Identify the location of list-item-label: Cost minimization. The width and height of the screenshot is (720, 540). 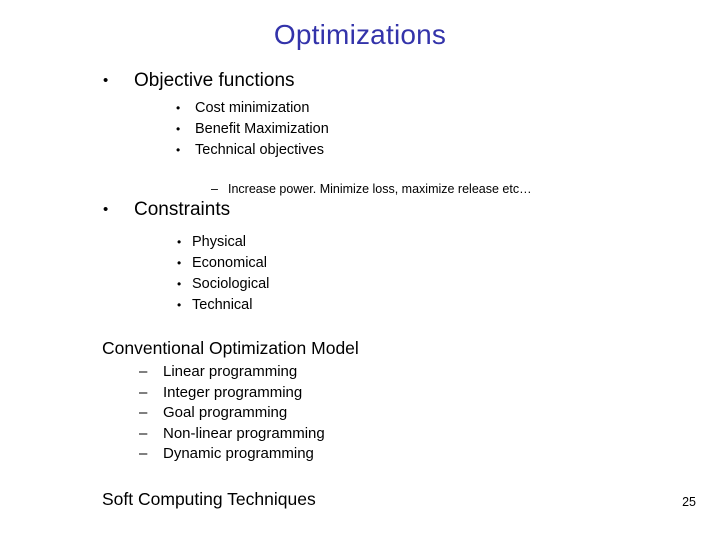
(252, 108).